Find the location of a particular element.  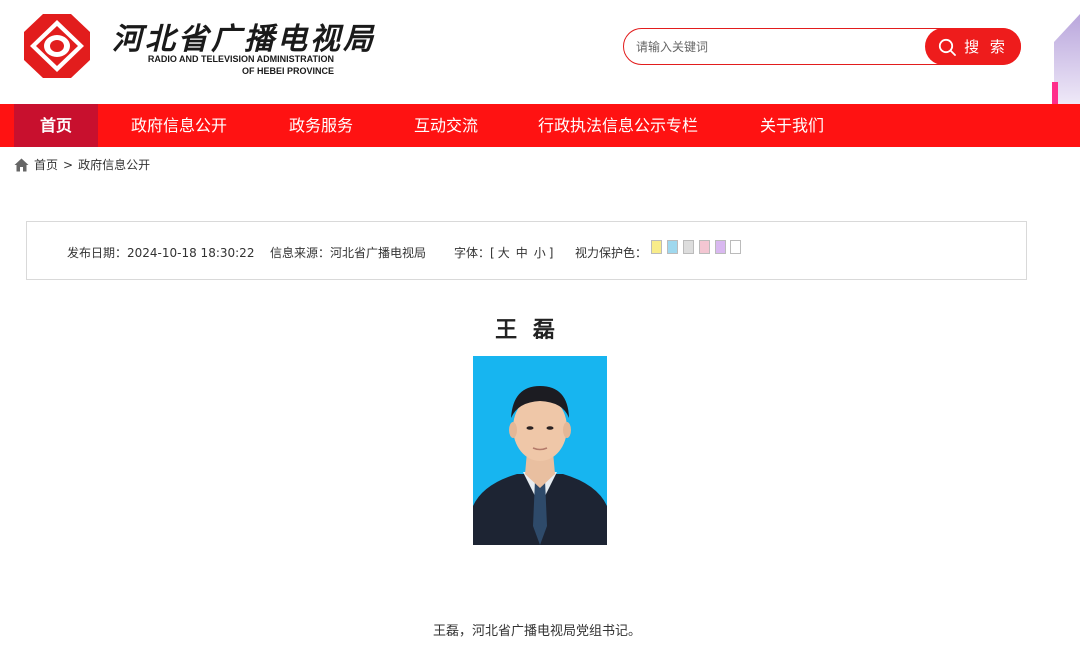

portrait-photo is located at coordinates (540, 450).